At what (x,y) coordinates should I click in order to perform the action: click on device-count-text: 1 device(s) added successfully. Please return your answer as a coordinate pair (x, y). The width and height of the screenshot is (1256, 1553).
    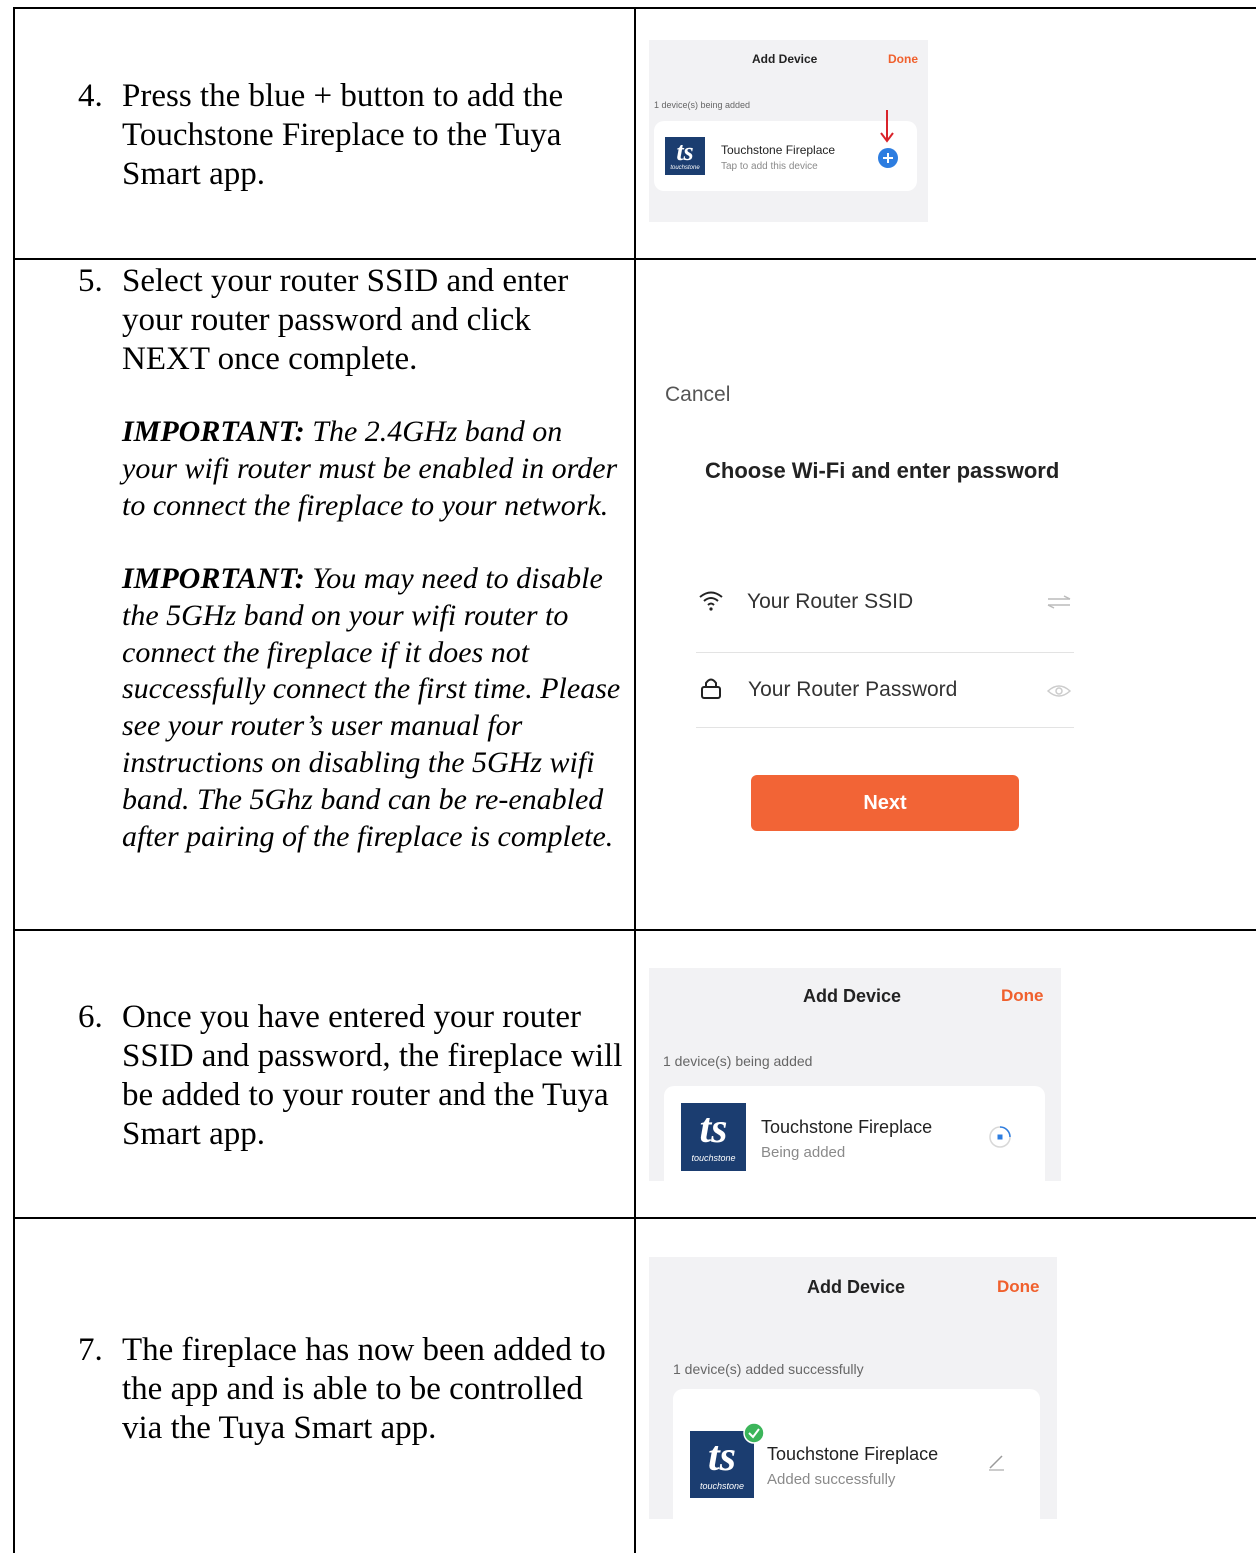
    Looking at the image, I should click on (768, 1369).